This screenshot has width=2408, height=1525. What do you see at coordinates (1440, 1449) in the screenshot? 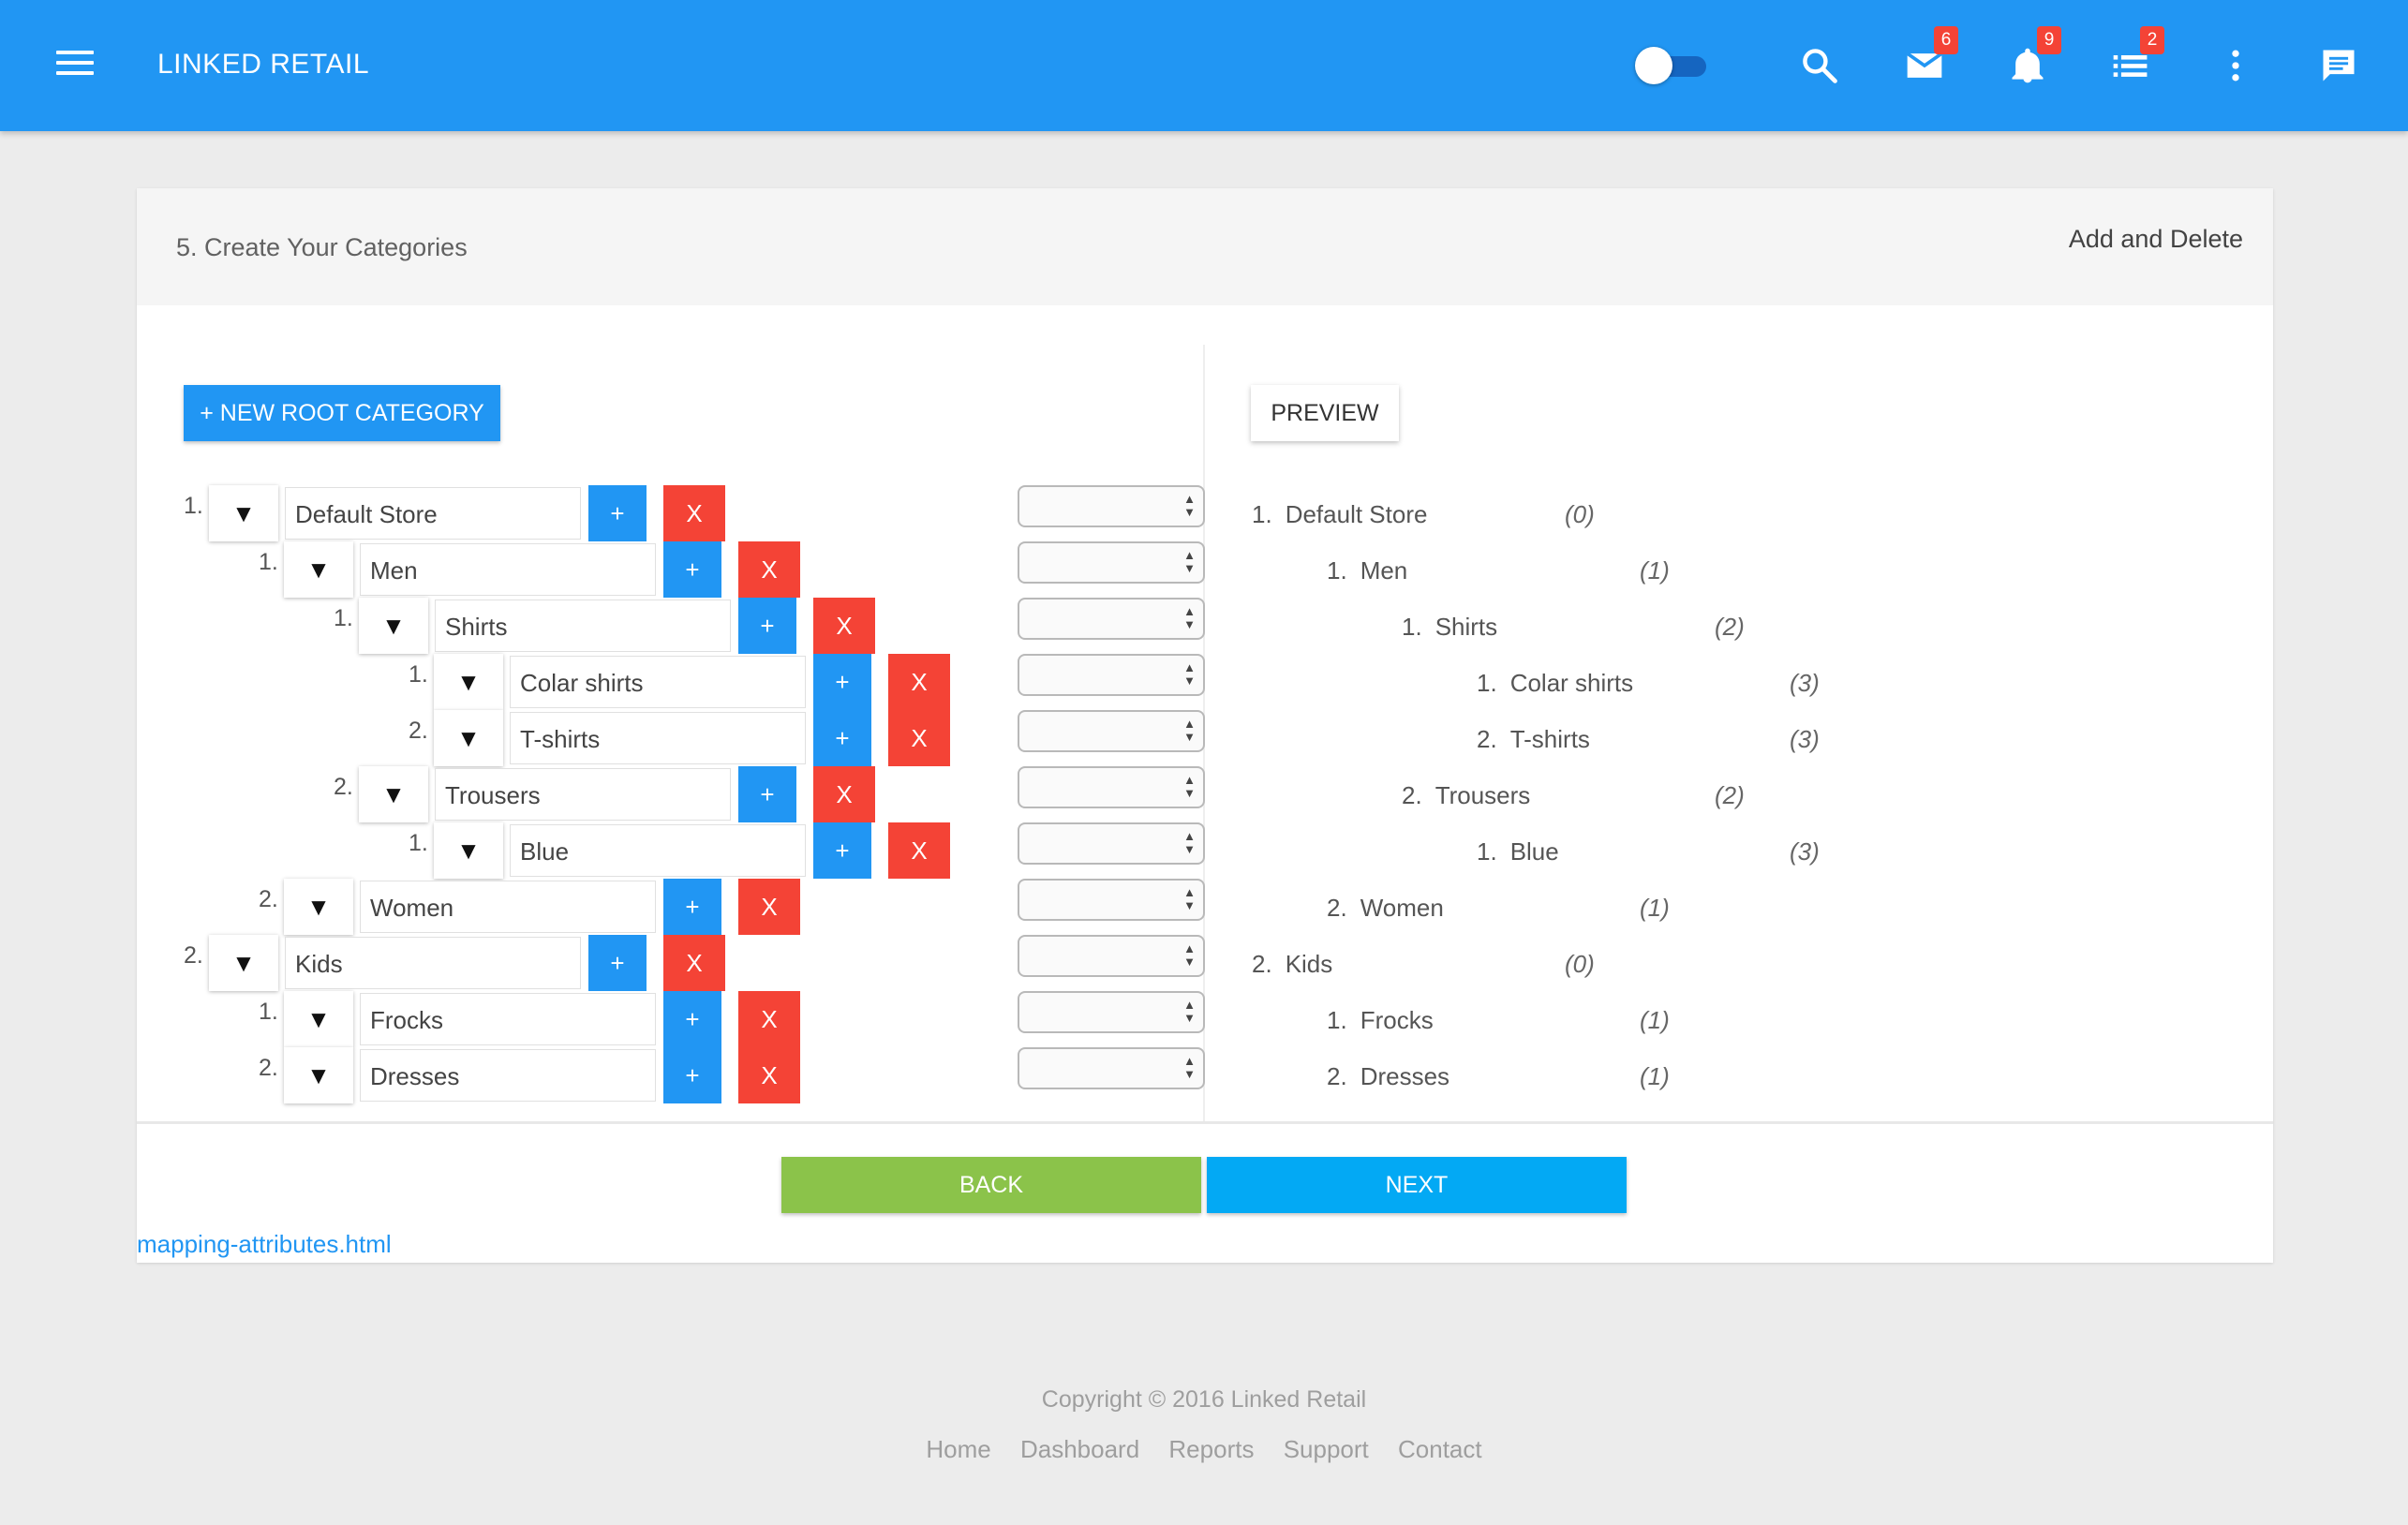
I see `footer-link-contact: Contact` at bounding box center [1440, 1449].